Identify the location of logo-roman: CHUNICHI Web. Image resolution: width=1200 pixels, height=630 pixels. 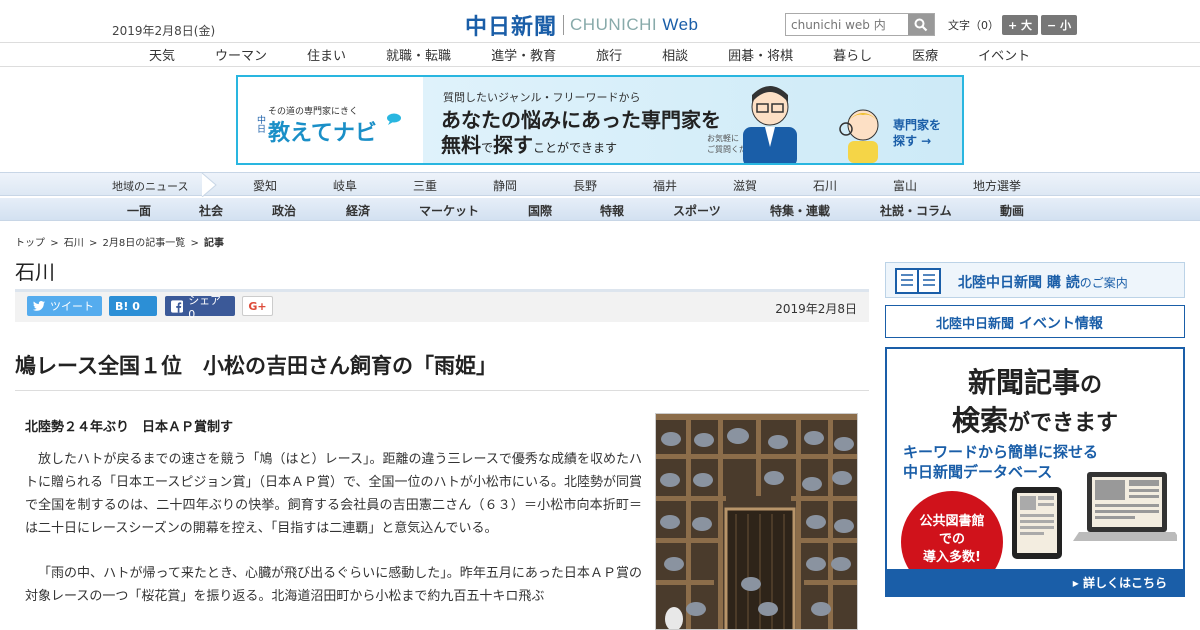
(634, 24).